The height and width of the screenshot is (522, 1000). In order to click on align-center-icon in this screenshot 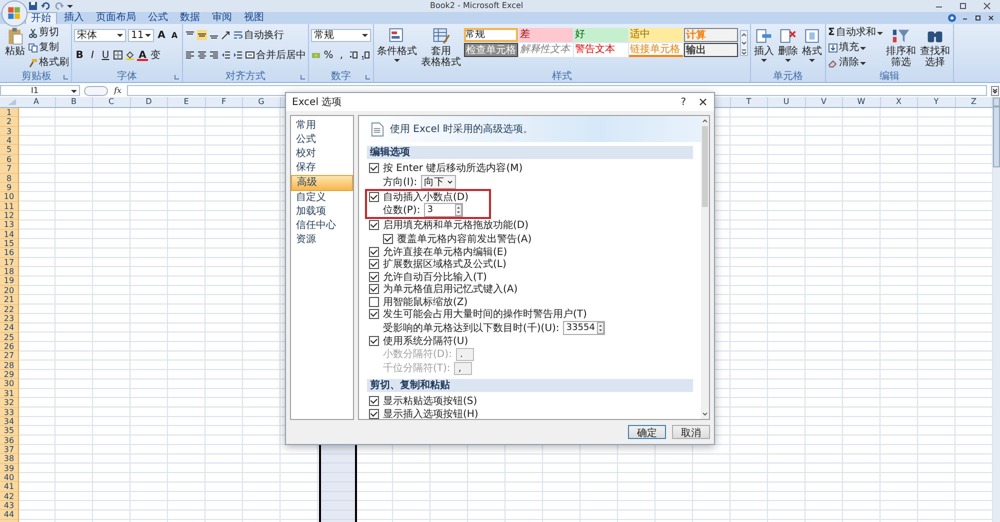, I will do `click(202, 55)`.